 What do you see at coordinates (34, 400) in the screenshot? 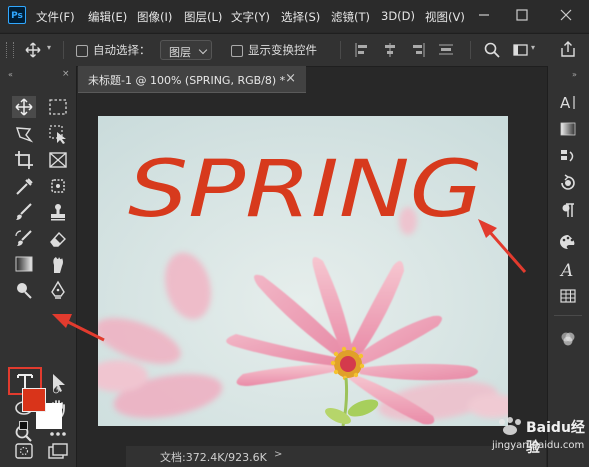
I see `foreground-color-swatch` at bounding box center [34, 400].